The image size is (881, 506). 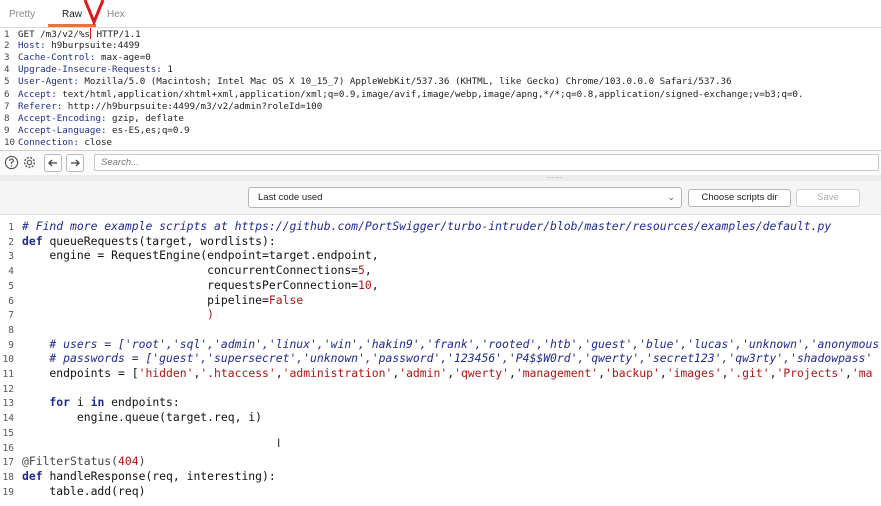 I want to click on script-toolbar: Last code used ⌄ Choose scripts dir Save, so click(x=440, y=198).